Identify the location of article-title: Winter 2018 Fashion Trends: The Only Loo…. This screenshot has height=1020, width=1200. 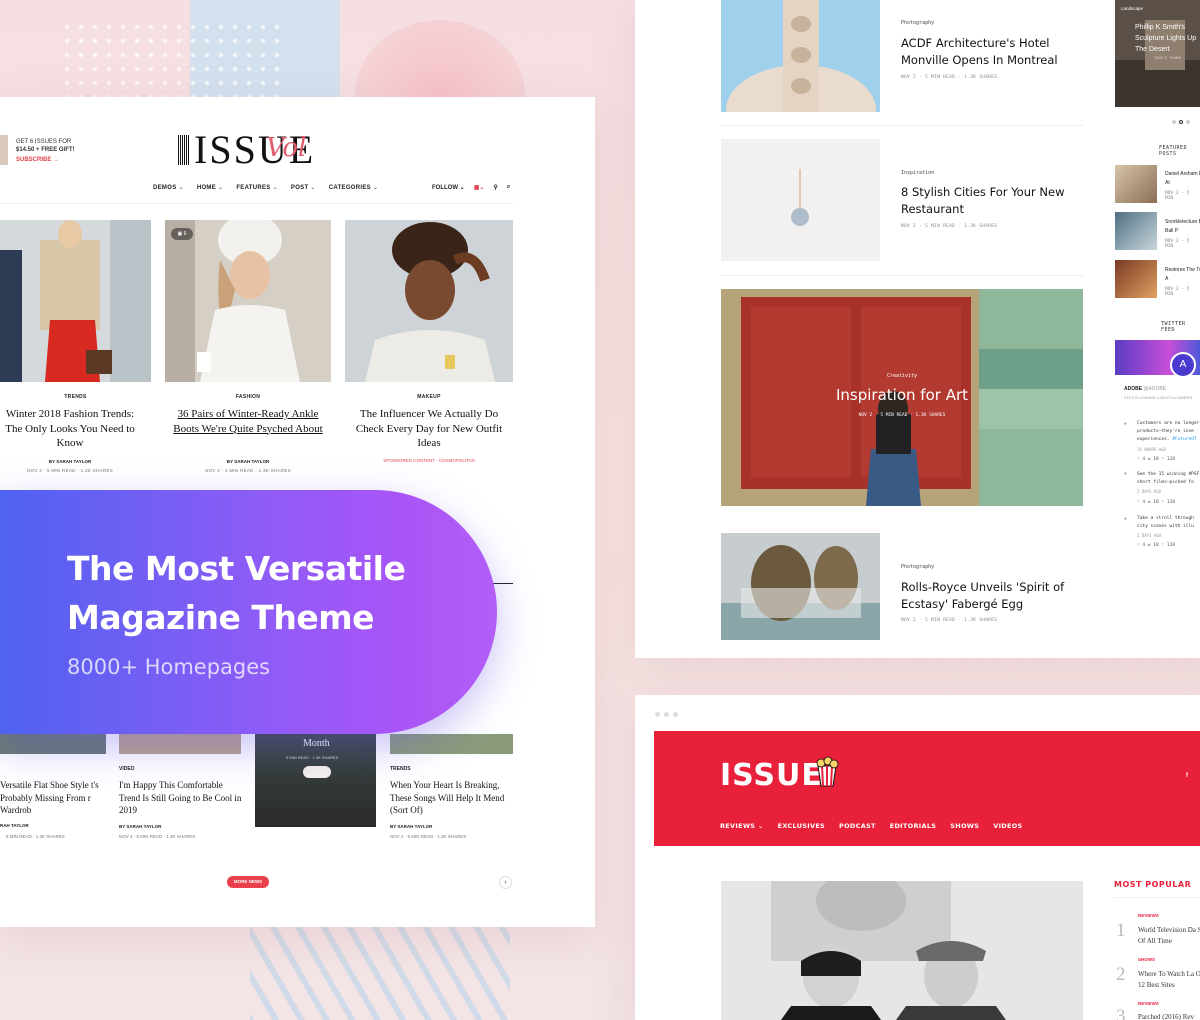
(70, 429).